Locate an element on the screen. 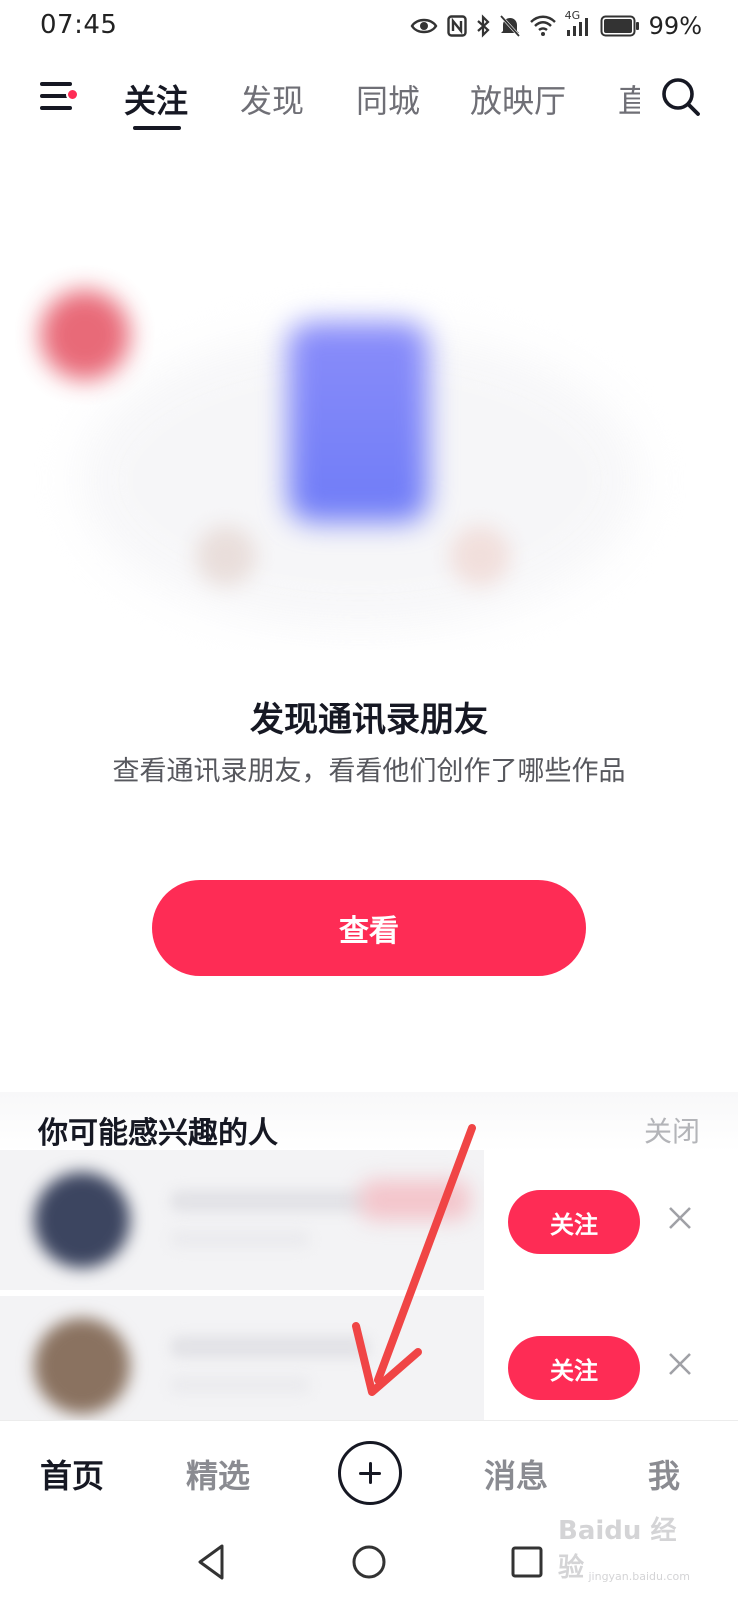 The width and height of the screenshot is (738, 1600). tab-local: 同城 is located at coordinates (388, 99).